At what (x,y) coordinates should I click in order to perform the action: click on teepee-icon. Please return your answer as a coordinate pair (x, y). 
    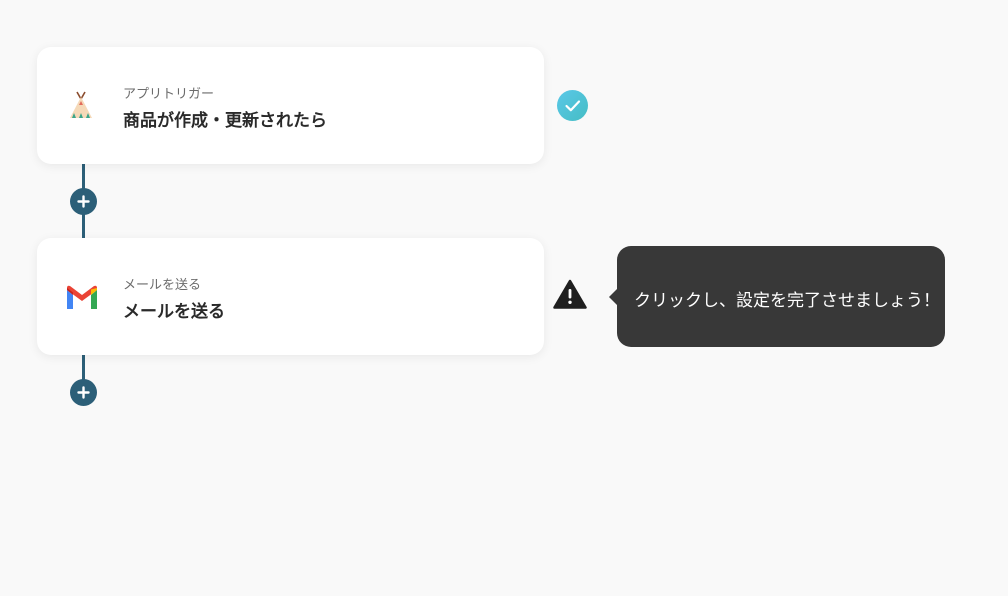
    Looking at the image, I should click on (82, 106).